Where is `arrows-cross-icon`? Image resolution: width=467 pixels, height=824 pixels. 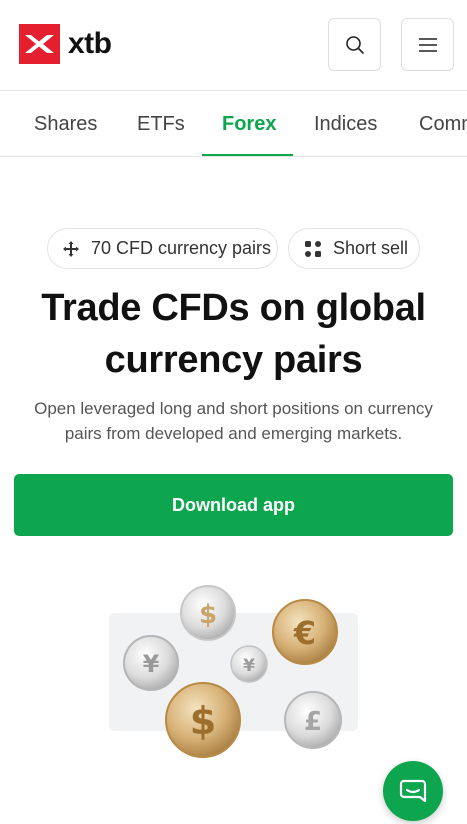 arrows-cross-icon is located at coordinates (71, 249).